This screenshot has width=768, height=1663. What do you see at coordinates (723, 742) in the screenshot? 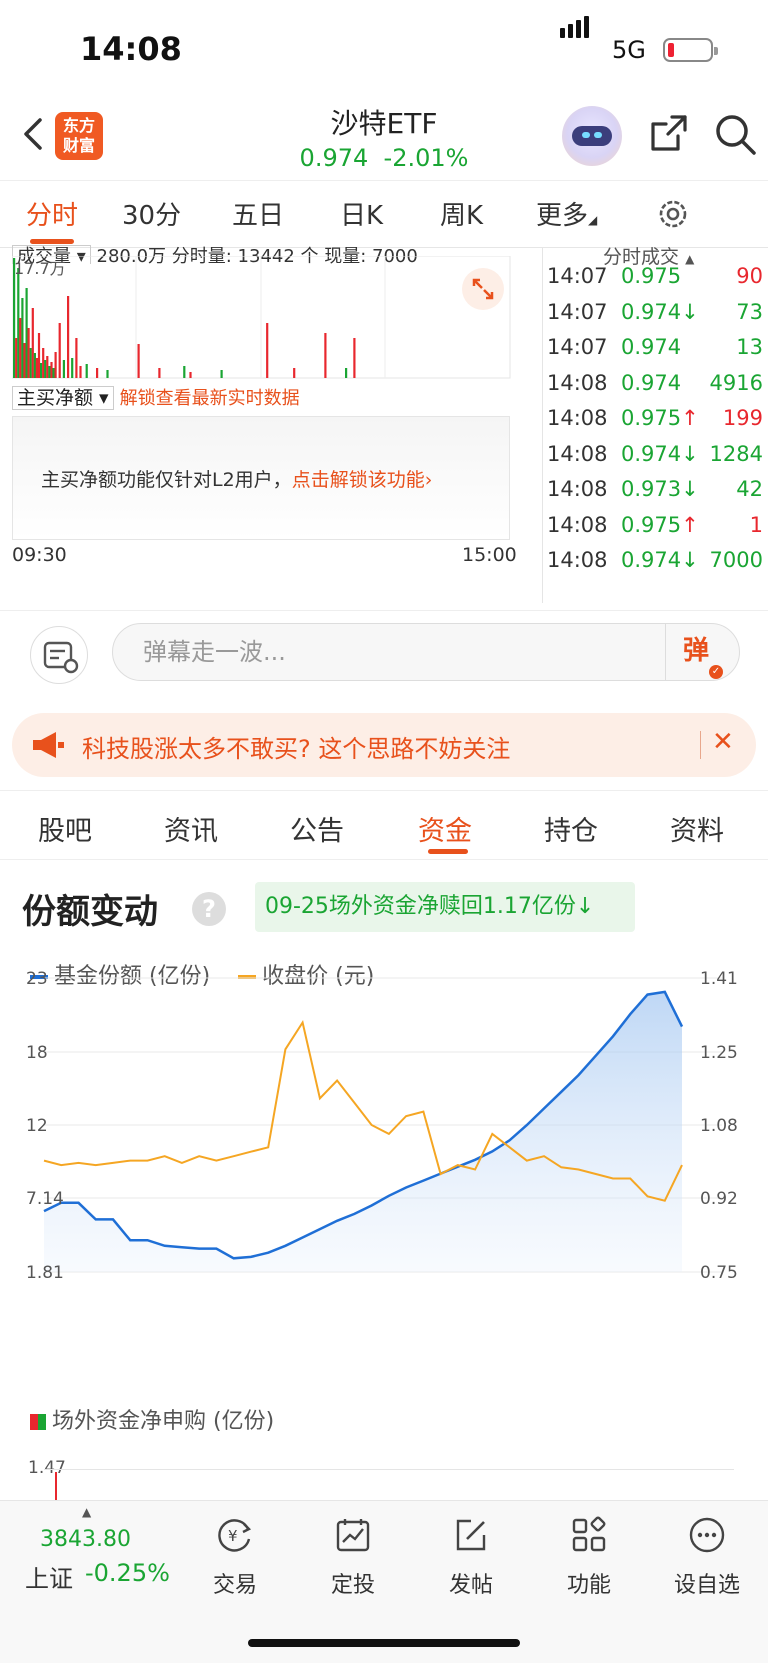
I see `close-icon: ✕` at bounding box center [723, 742].